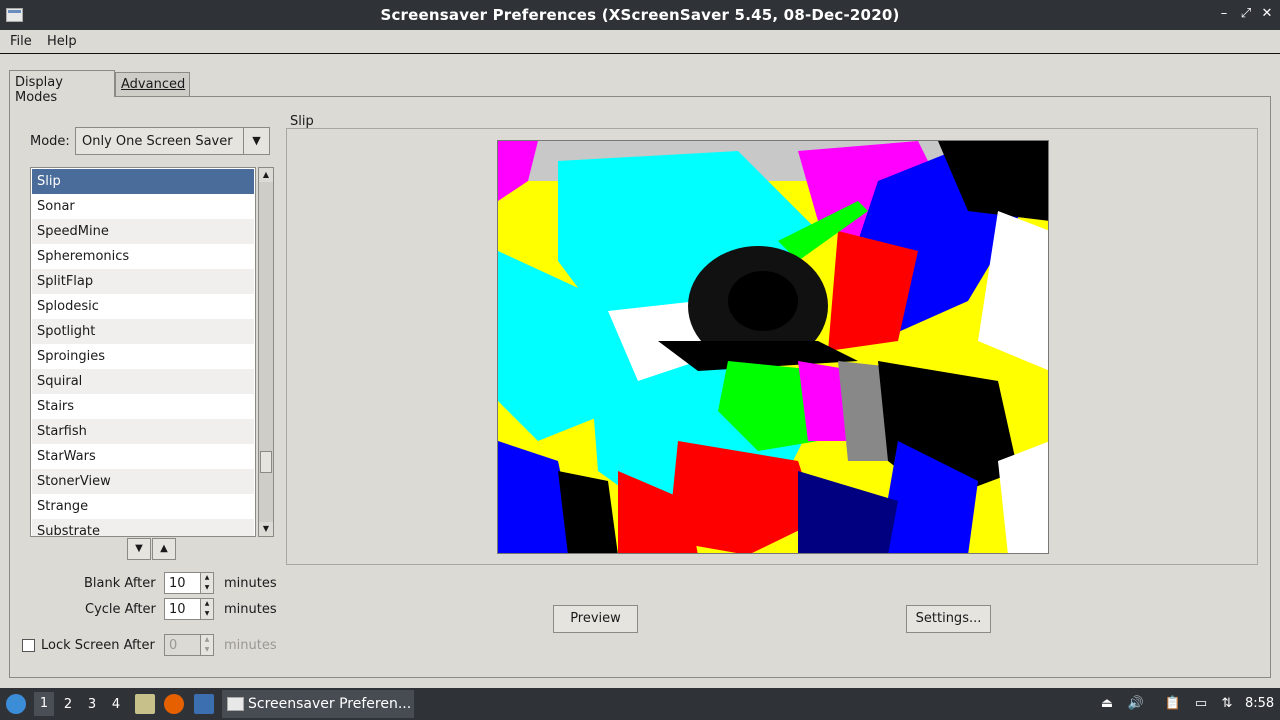 The height and width of the screenshot is (720, 1280). I want to click on list-item: Squiral, so click(143, 381).